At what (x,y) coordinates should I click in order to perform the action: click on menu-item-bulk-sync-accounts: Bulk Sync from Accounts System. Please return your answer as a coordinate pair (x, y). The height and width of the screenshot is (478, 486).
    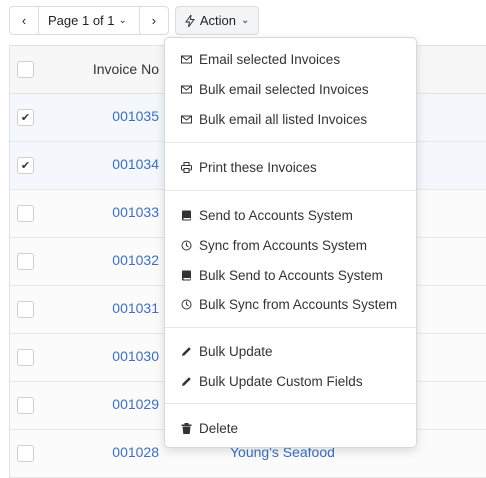
    Looking at the image, I should click on (290, 304).